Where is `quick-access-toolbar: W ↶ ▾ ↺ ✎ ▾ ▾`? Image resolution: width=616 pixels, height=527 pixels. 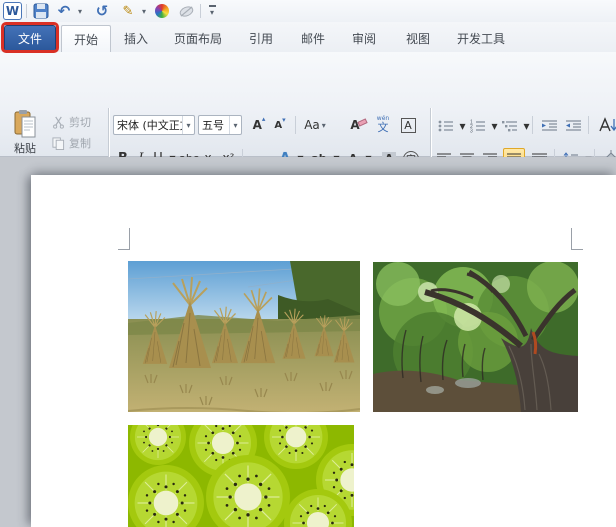 quick-access-toolbar: W ↶ ▾ ↺ ✎ ▾ ▾ is located at coordinates (308, 11).